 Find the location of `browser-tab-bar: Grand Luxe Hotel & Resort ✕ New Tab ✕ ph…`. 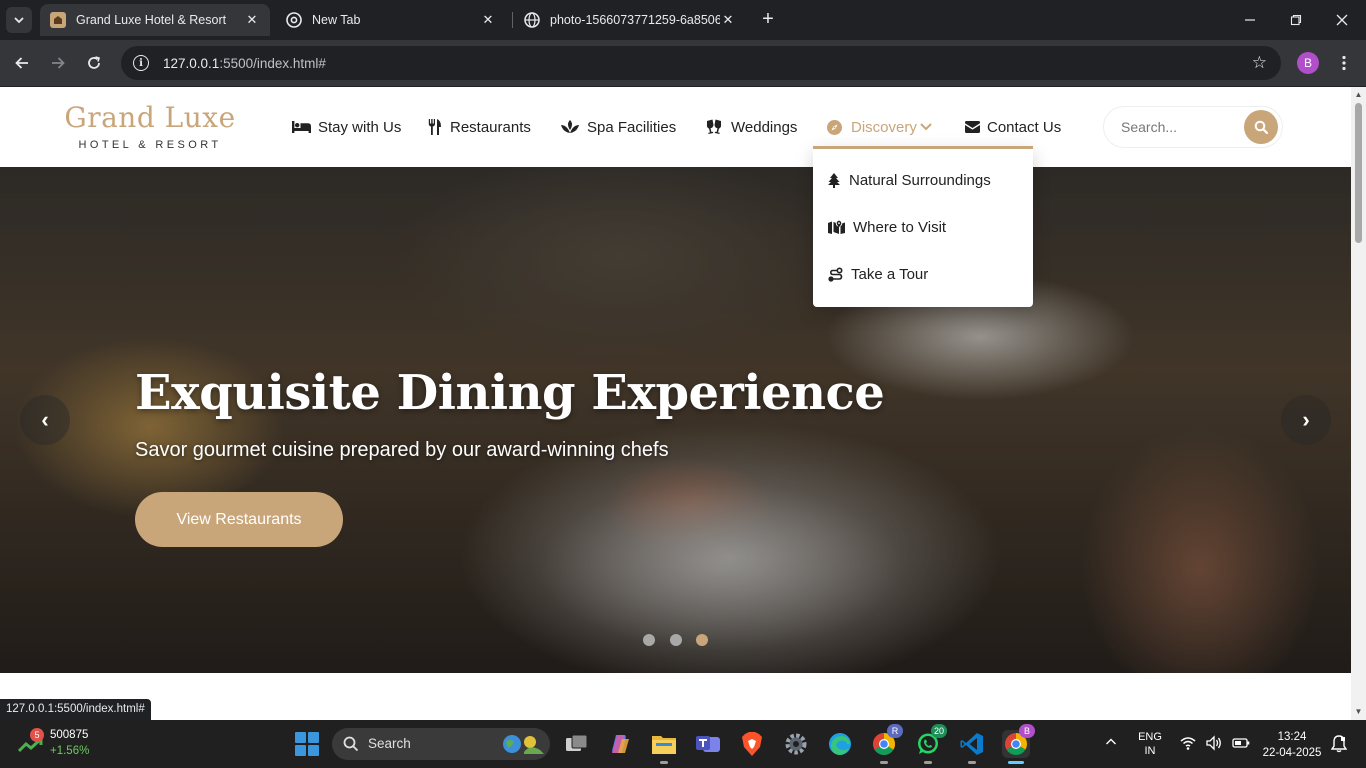

browser-tab-bar: Grand Luxe Hotel & Resort ✕ New Tab ✕ ph… is located at coordinates (683, 20).